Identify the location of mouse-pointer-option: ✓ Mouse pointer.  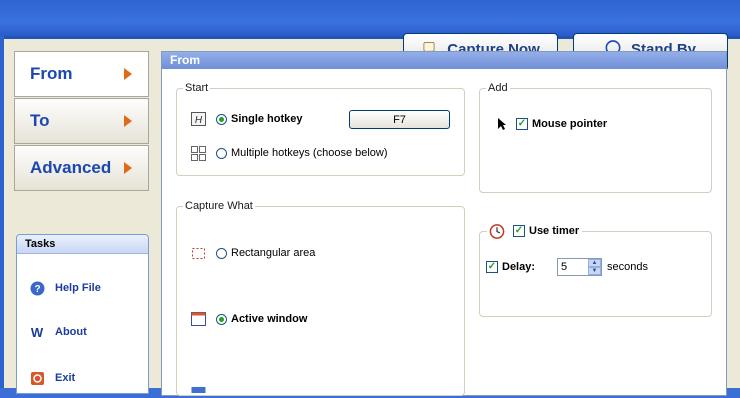
(550, 124).